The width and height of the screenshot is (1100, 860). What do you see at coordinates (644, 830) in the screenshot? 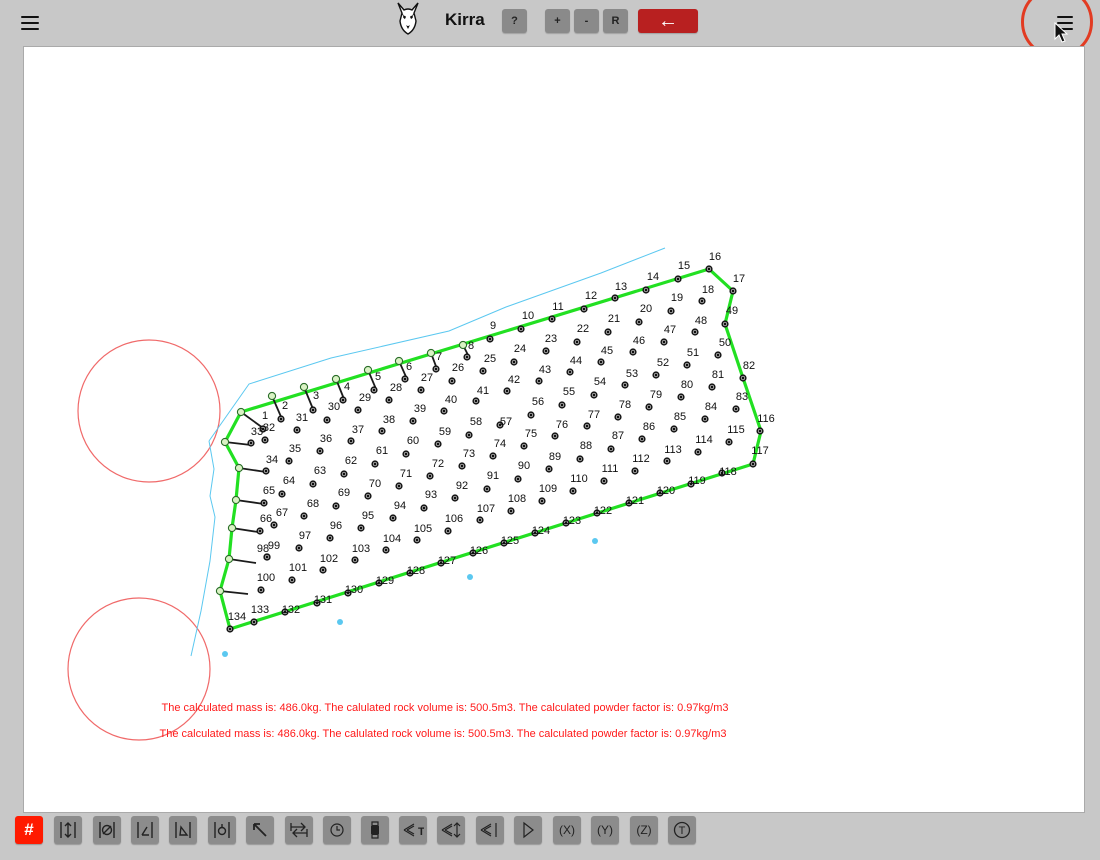
I see `z-coordinate-tool-button: (Z)` at bounding box center [644, 830].